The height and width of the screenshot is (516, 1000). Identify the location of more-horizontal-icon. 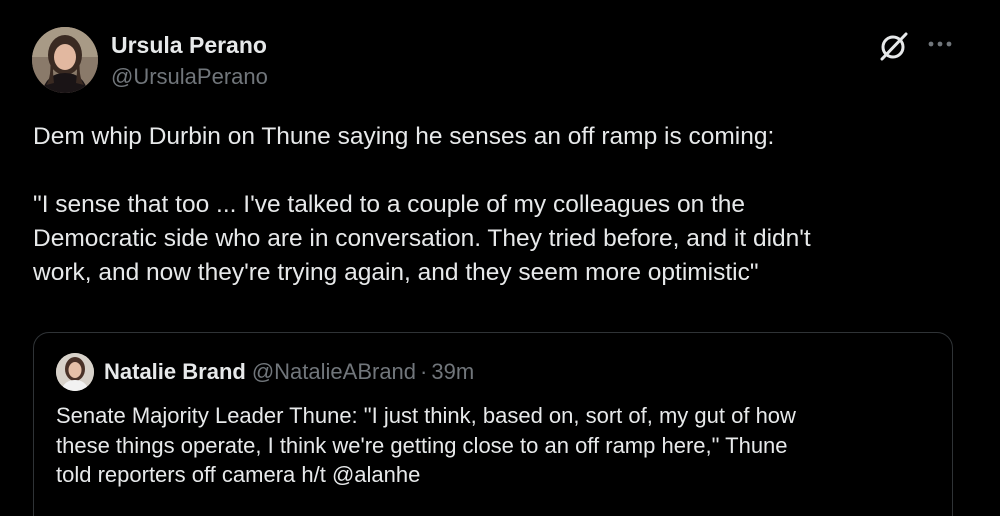
(940, 44).